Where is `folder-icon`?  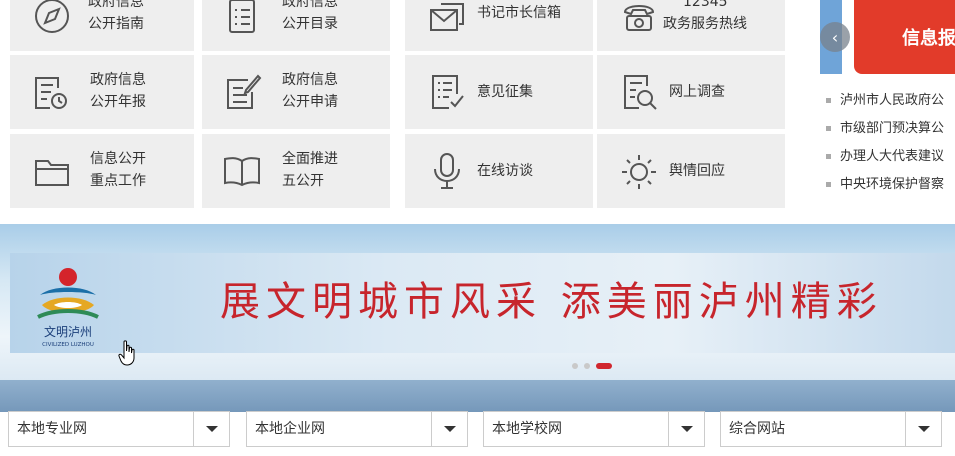 folder-icon is located at coordinates (52, 171).